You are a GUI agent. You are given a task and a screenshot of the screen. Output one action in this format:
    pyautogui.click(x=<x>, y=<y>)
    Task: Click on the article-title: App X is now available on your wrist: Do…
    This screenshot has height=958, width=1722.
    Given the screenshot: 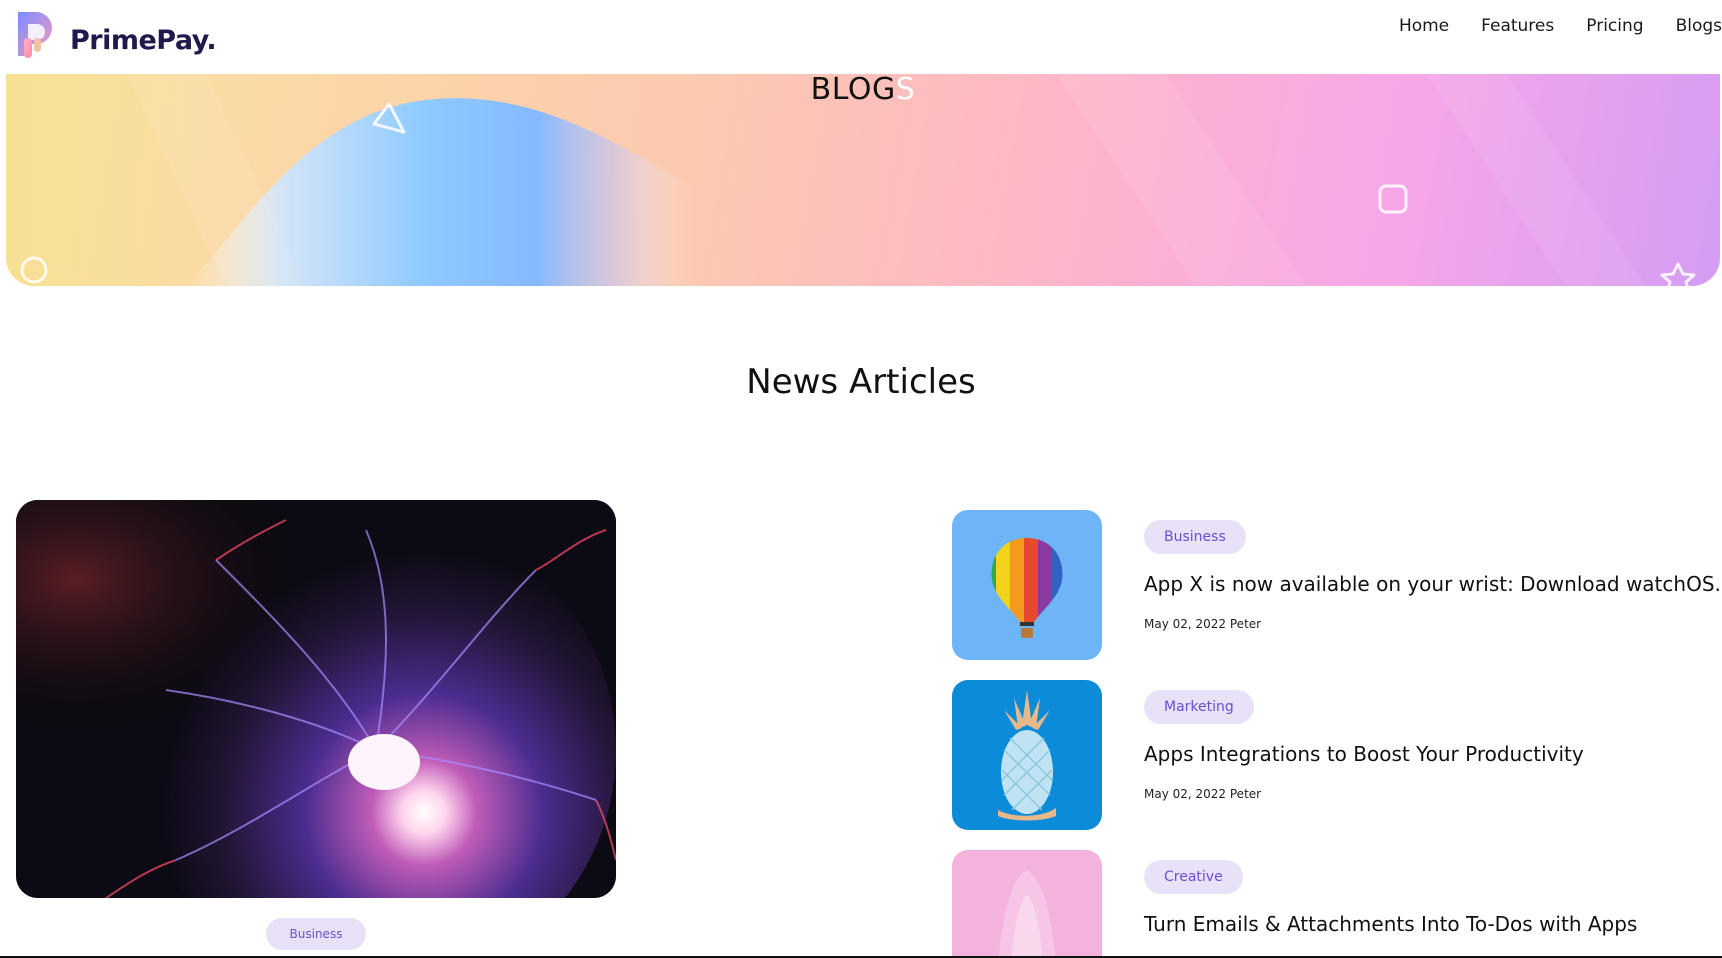 What is the action you would take?
    pyautogui.click(x=1433, y=584)
    